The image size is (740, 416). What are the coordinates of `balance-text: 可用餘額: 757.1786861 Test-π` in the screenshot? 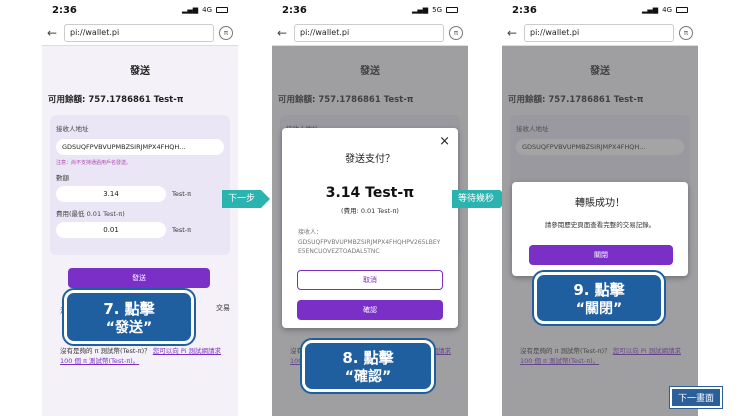 It's located at (116, 100).